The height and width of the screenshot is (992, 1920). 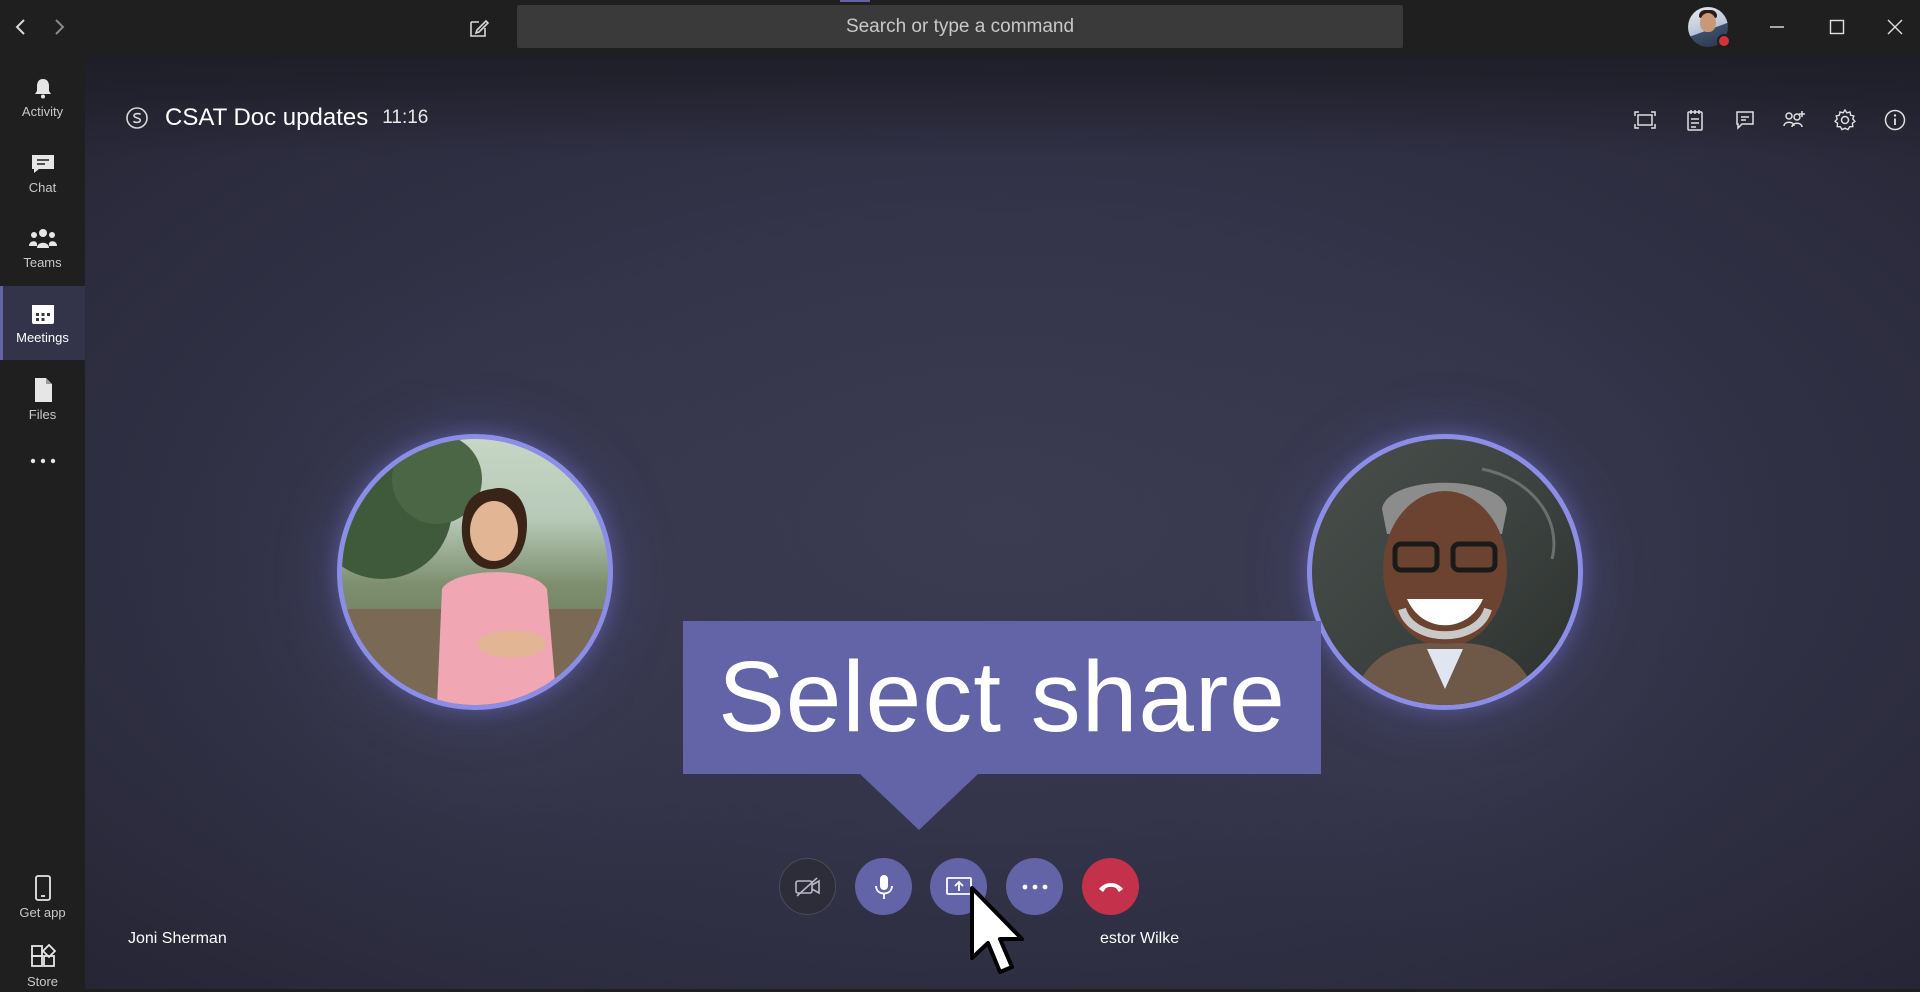 I want to click on rail-item-chat: Chat, so click(x=42, y=173).